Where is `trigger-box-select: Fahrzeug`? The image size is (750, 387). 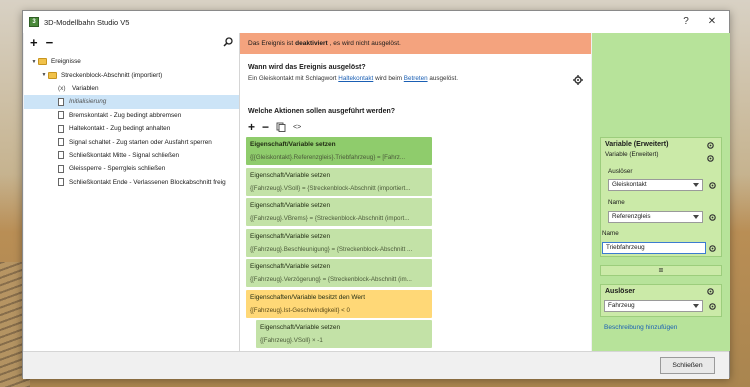
trigger-box-select: Fahrzeug is located at coordinates (653, 306).